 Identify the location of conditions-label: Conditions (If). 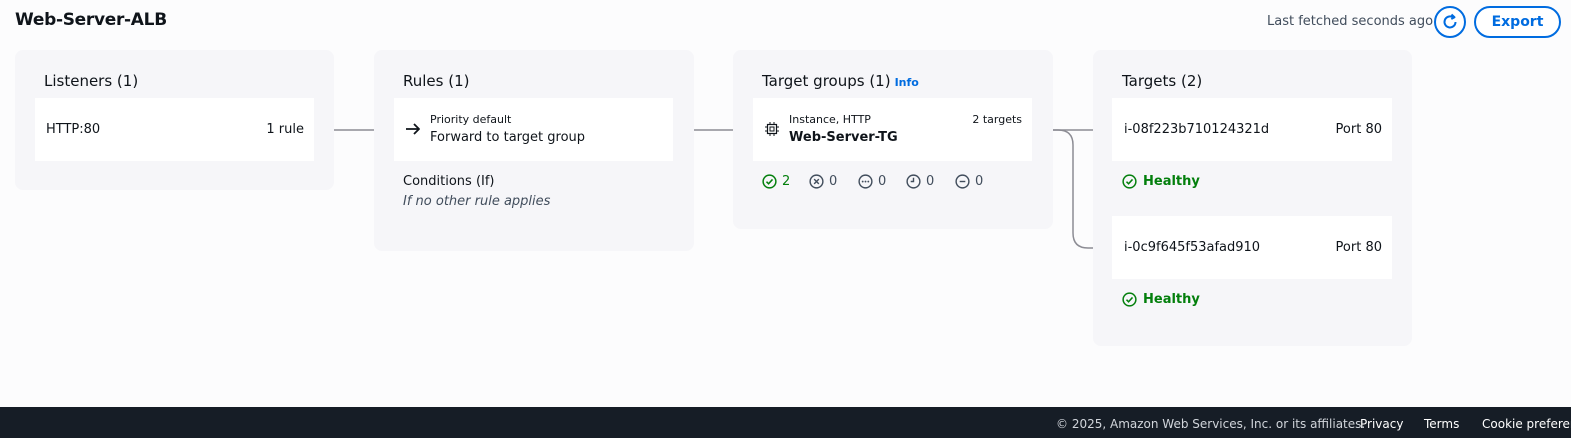
(449, 181).